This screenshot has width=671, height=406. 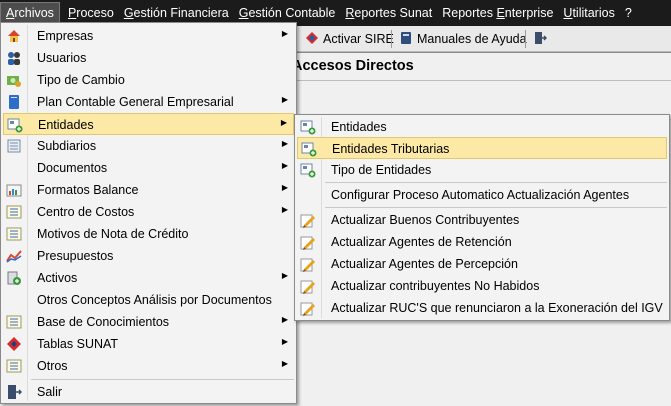 I want to click on ledger-icon, so click(x=14, y=146).